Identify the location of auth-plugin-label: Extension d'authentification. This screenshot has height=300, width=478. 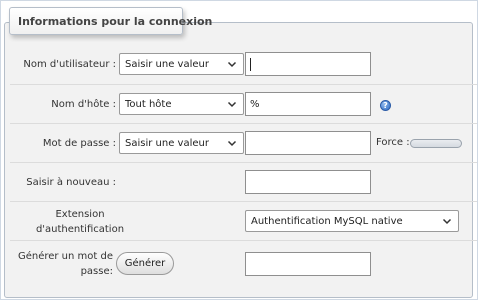
(80, 221).